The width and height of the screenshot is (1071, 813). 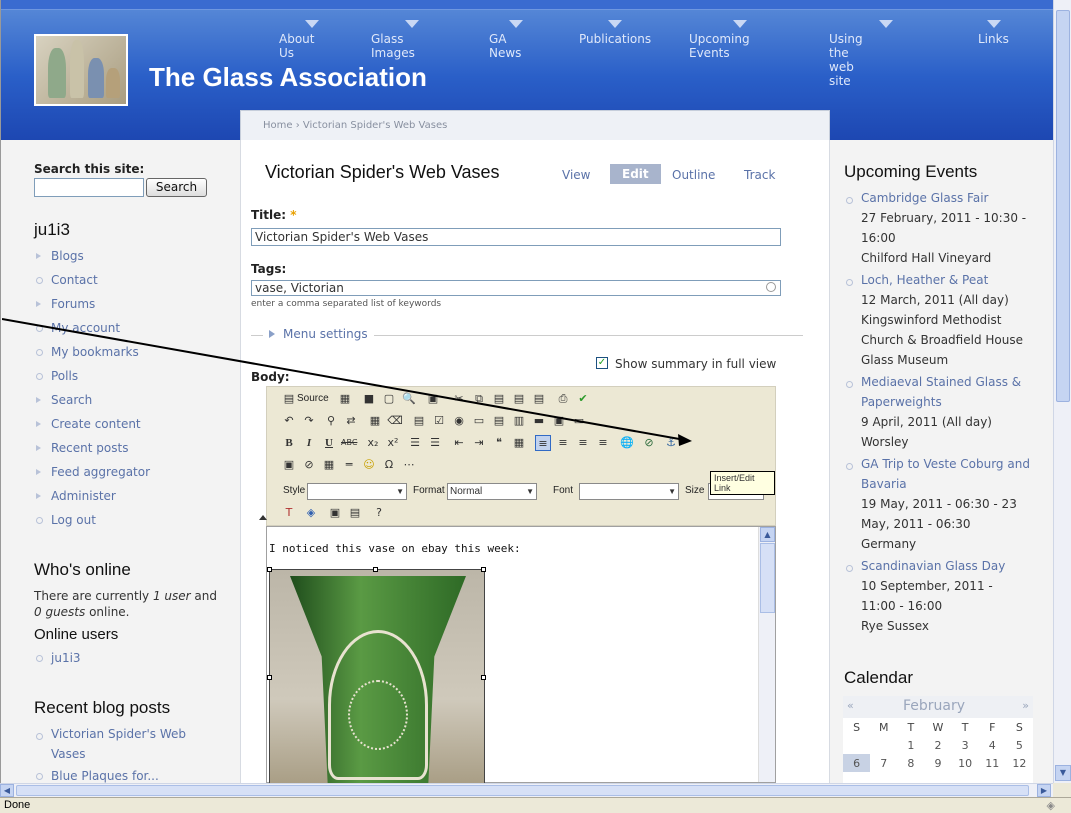 I want to click on collapse-toolbar-icon, so click(x=263, y=517).